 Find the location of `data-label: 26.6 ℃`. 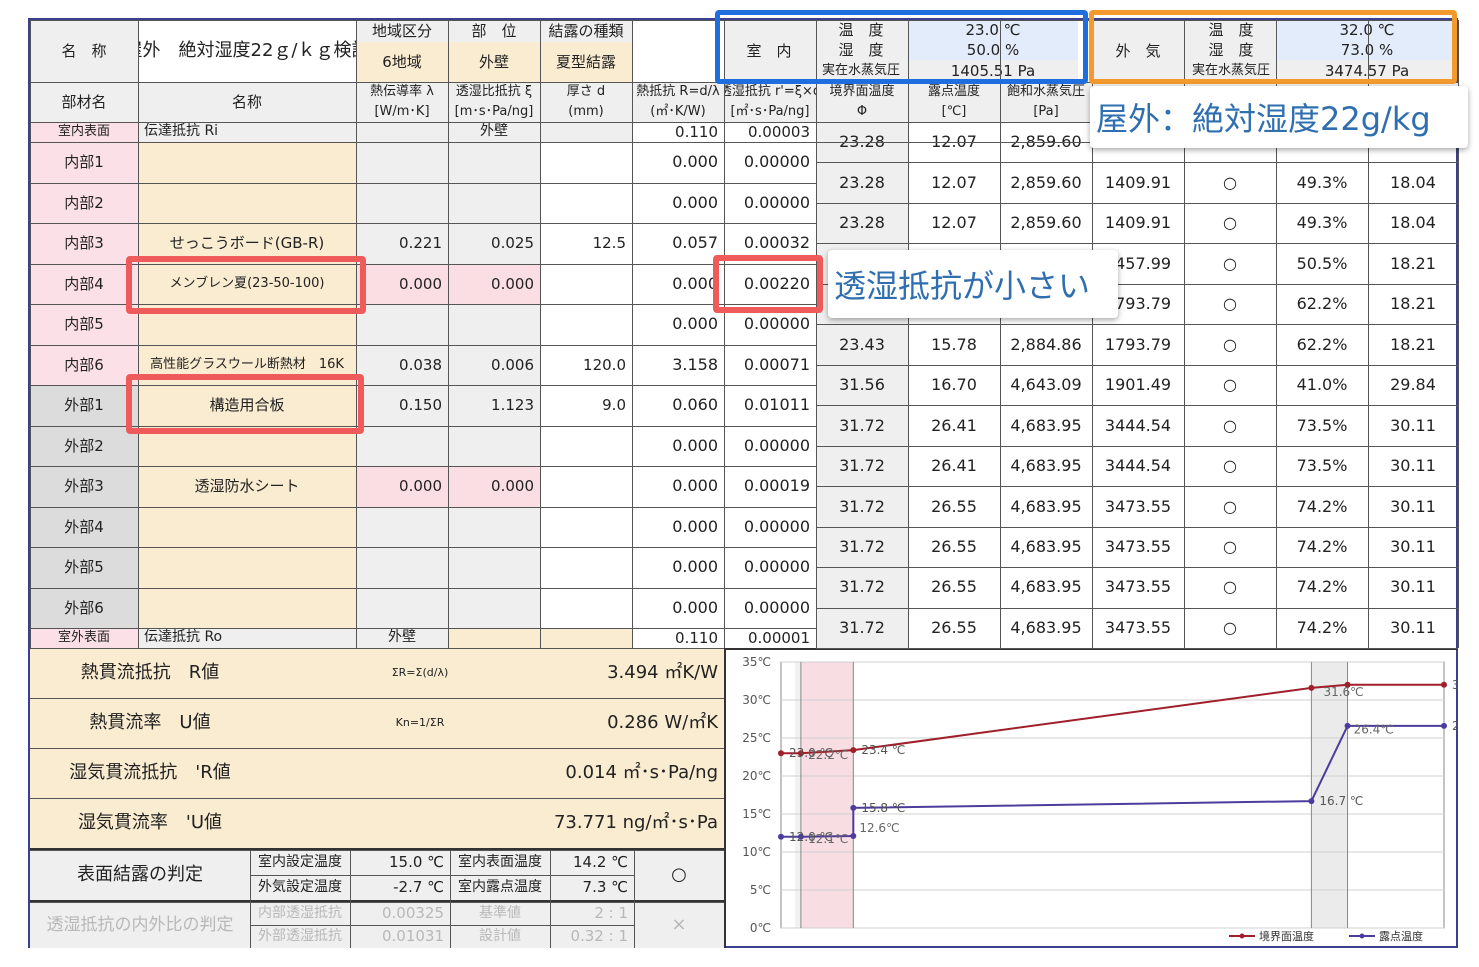

data-label: 26.6 ℃ is located at coordinates (1455, 726).